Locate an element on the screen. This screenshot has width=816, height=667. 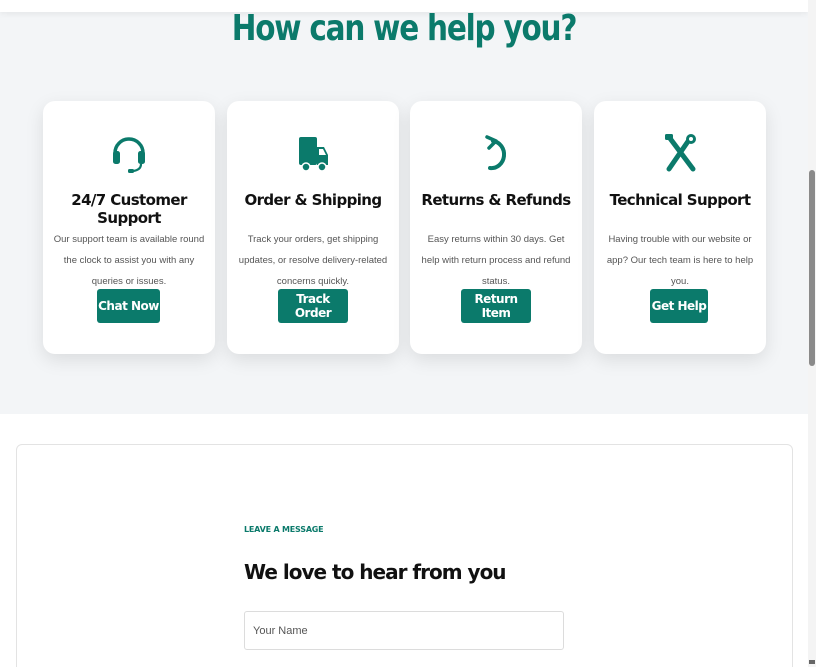
card-title: Technical Support is located at coordinates (680, 200).